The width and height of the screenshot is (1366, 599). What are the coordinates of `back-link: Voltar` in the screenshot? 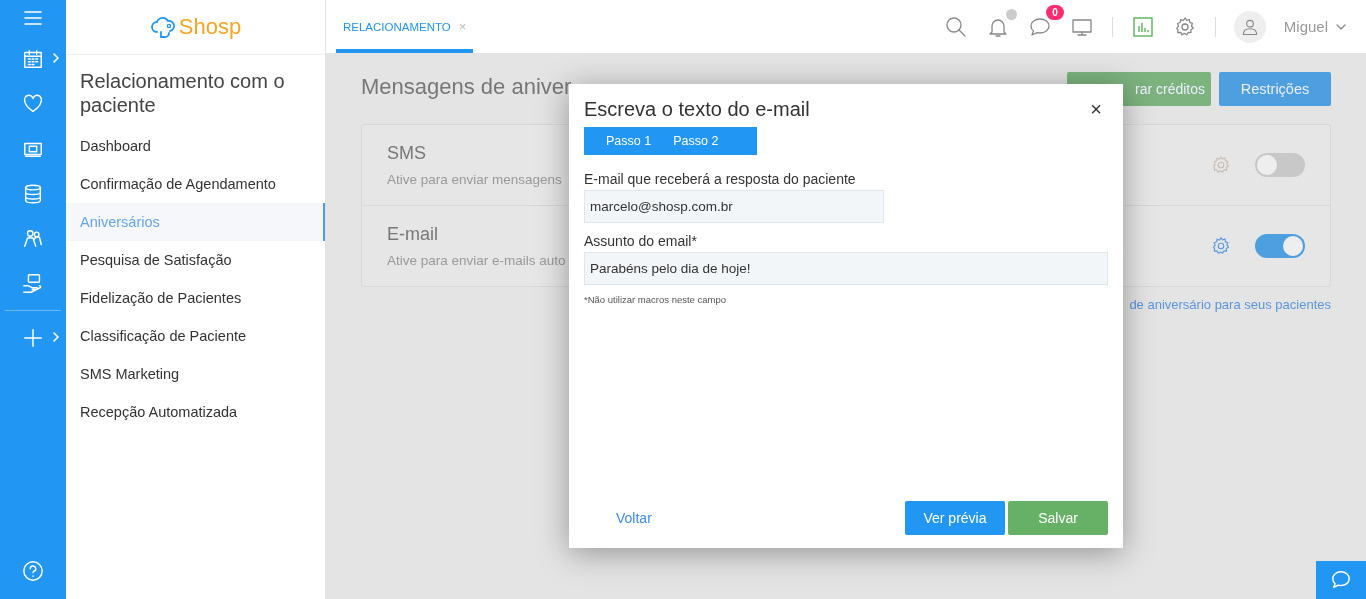 It's located at (743, 518).